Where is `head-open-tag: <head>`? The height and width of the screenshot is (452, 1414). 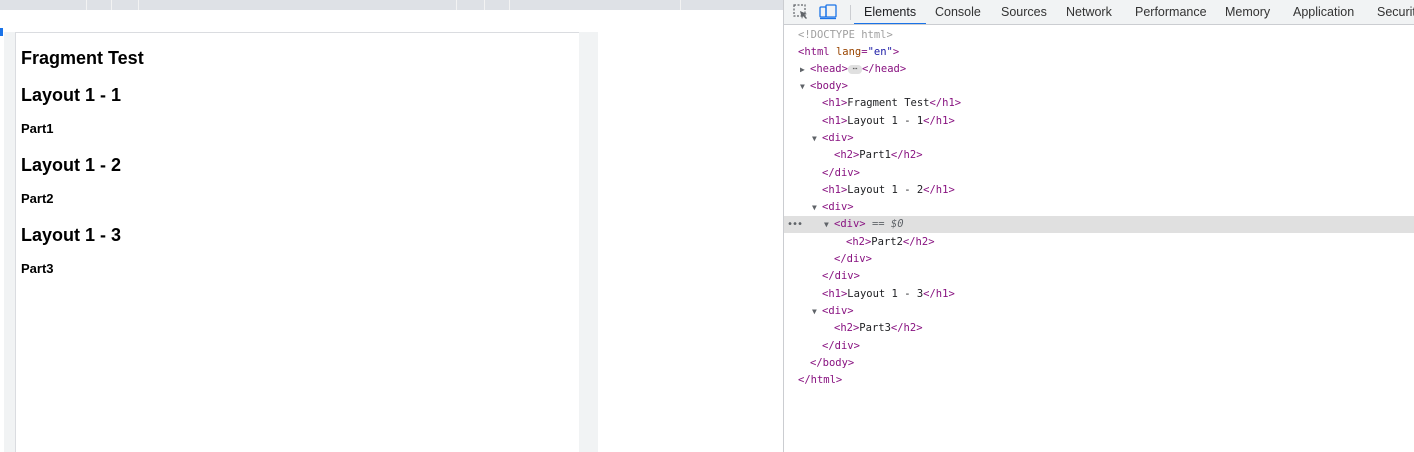
head-open-tag: <head> is located at coordinates (829, 69).